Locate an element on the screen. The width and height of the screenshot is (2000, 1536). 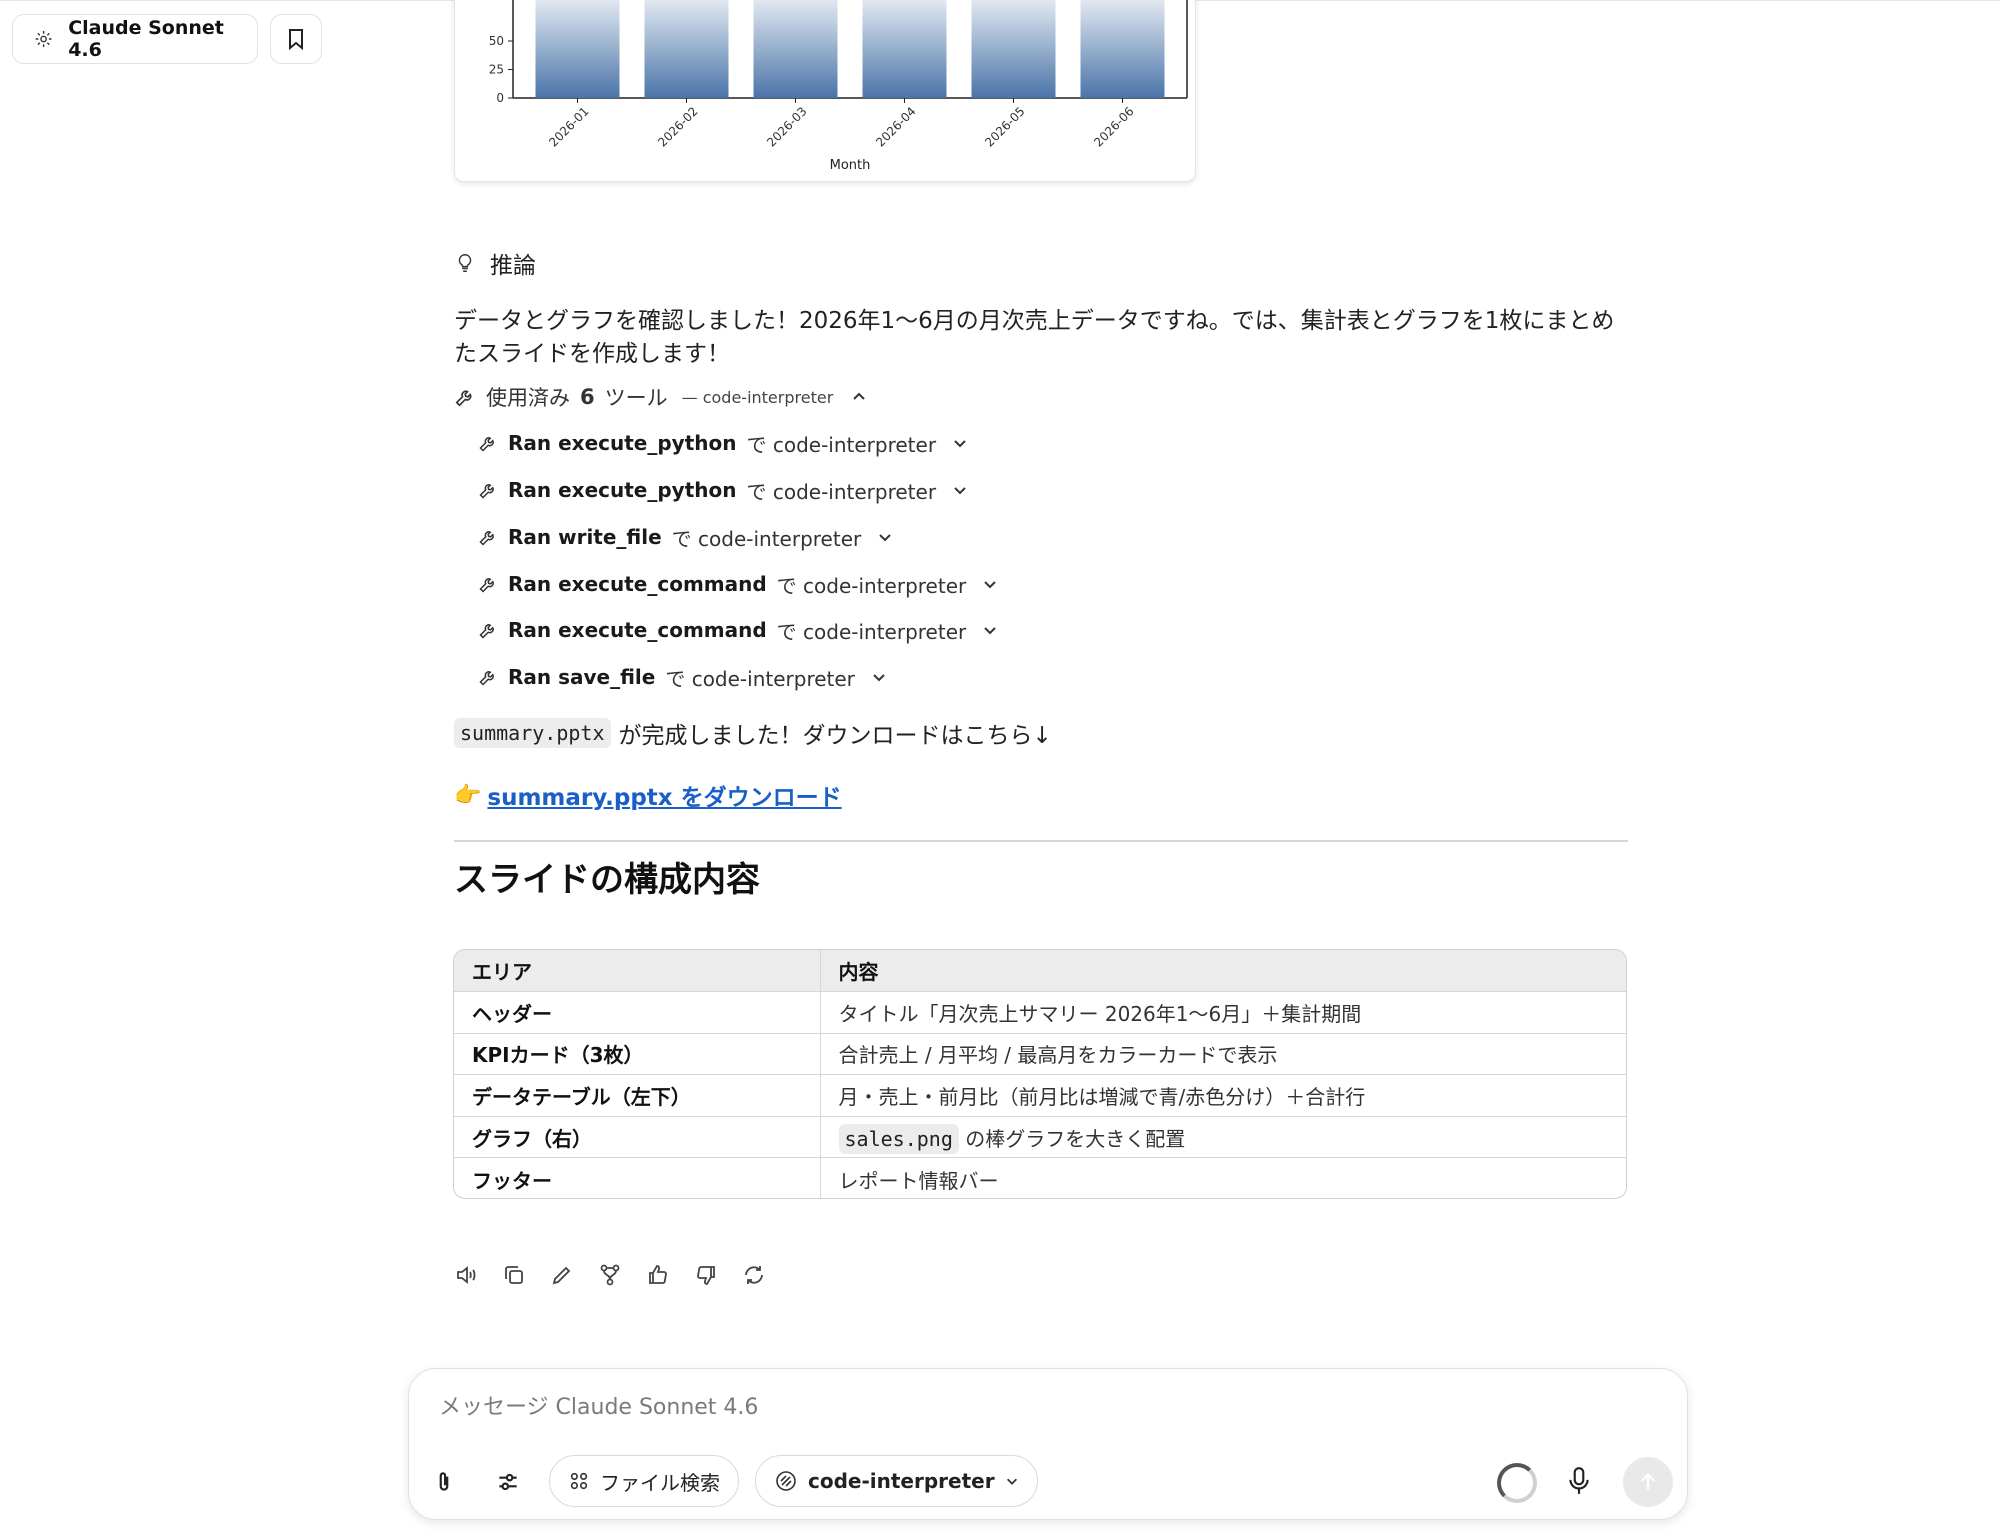
table-cell-area: グラフ（右） is located at coordinates (637, 1137).